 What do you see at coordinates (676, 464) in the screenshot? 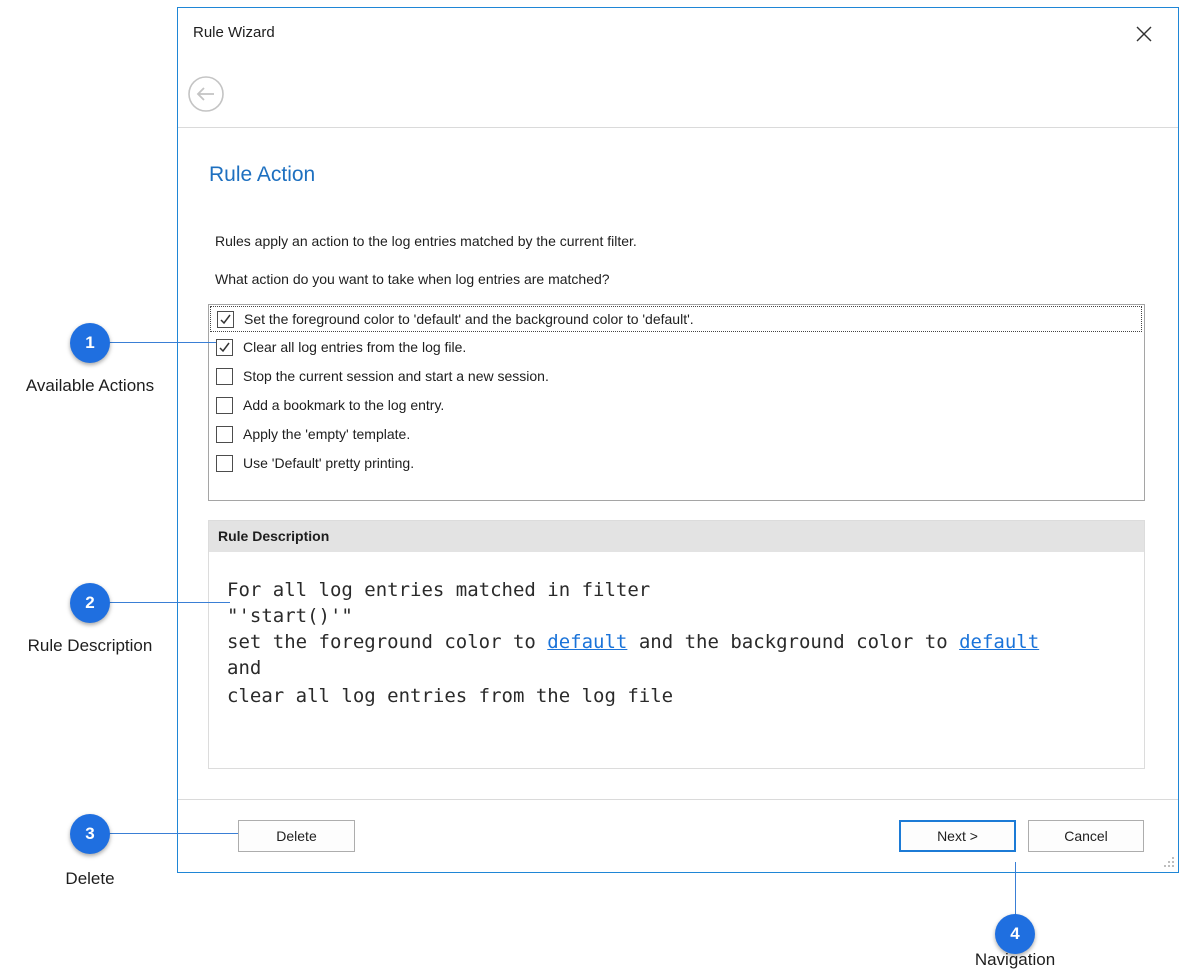
I see `action-item-pretty-printing: Use 'Default' pretty printing.` at bounding box center [676, 464].